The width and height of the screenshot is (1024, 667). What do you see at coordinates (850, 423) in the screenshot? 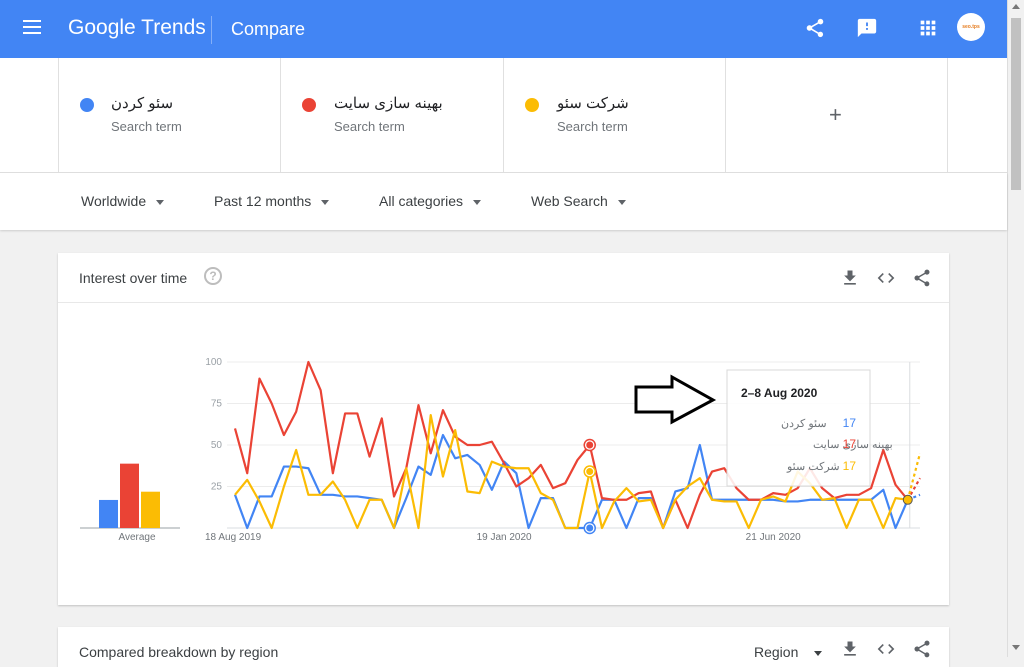
I see `tooltip-value-1: 17` at bounding box center [850, 423].